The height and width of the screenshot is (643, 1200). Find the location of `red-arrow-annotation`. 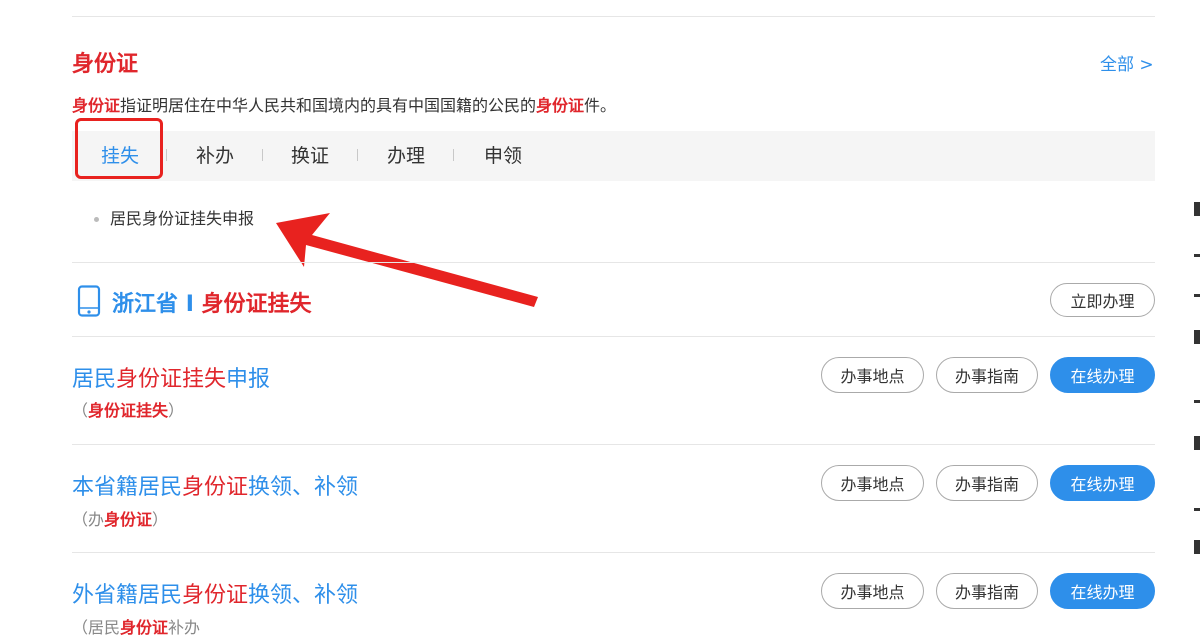

red-arrow-annotation is located at coordinates (407, 260).